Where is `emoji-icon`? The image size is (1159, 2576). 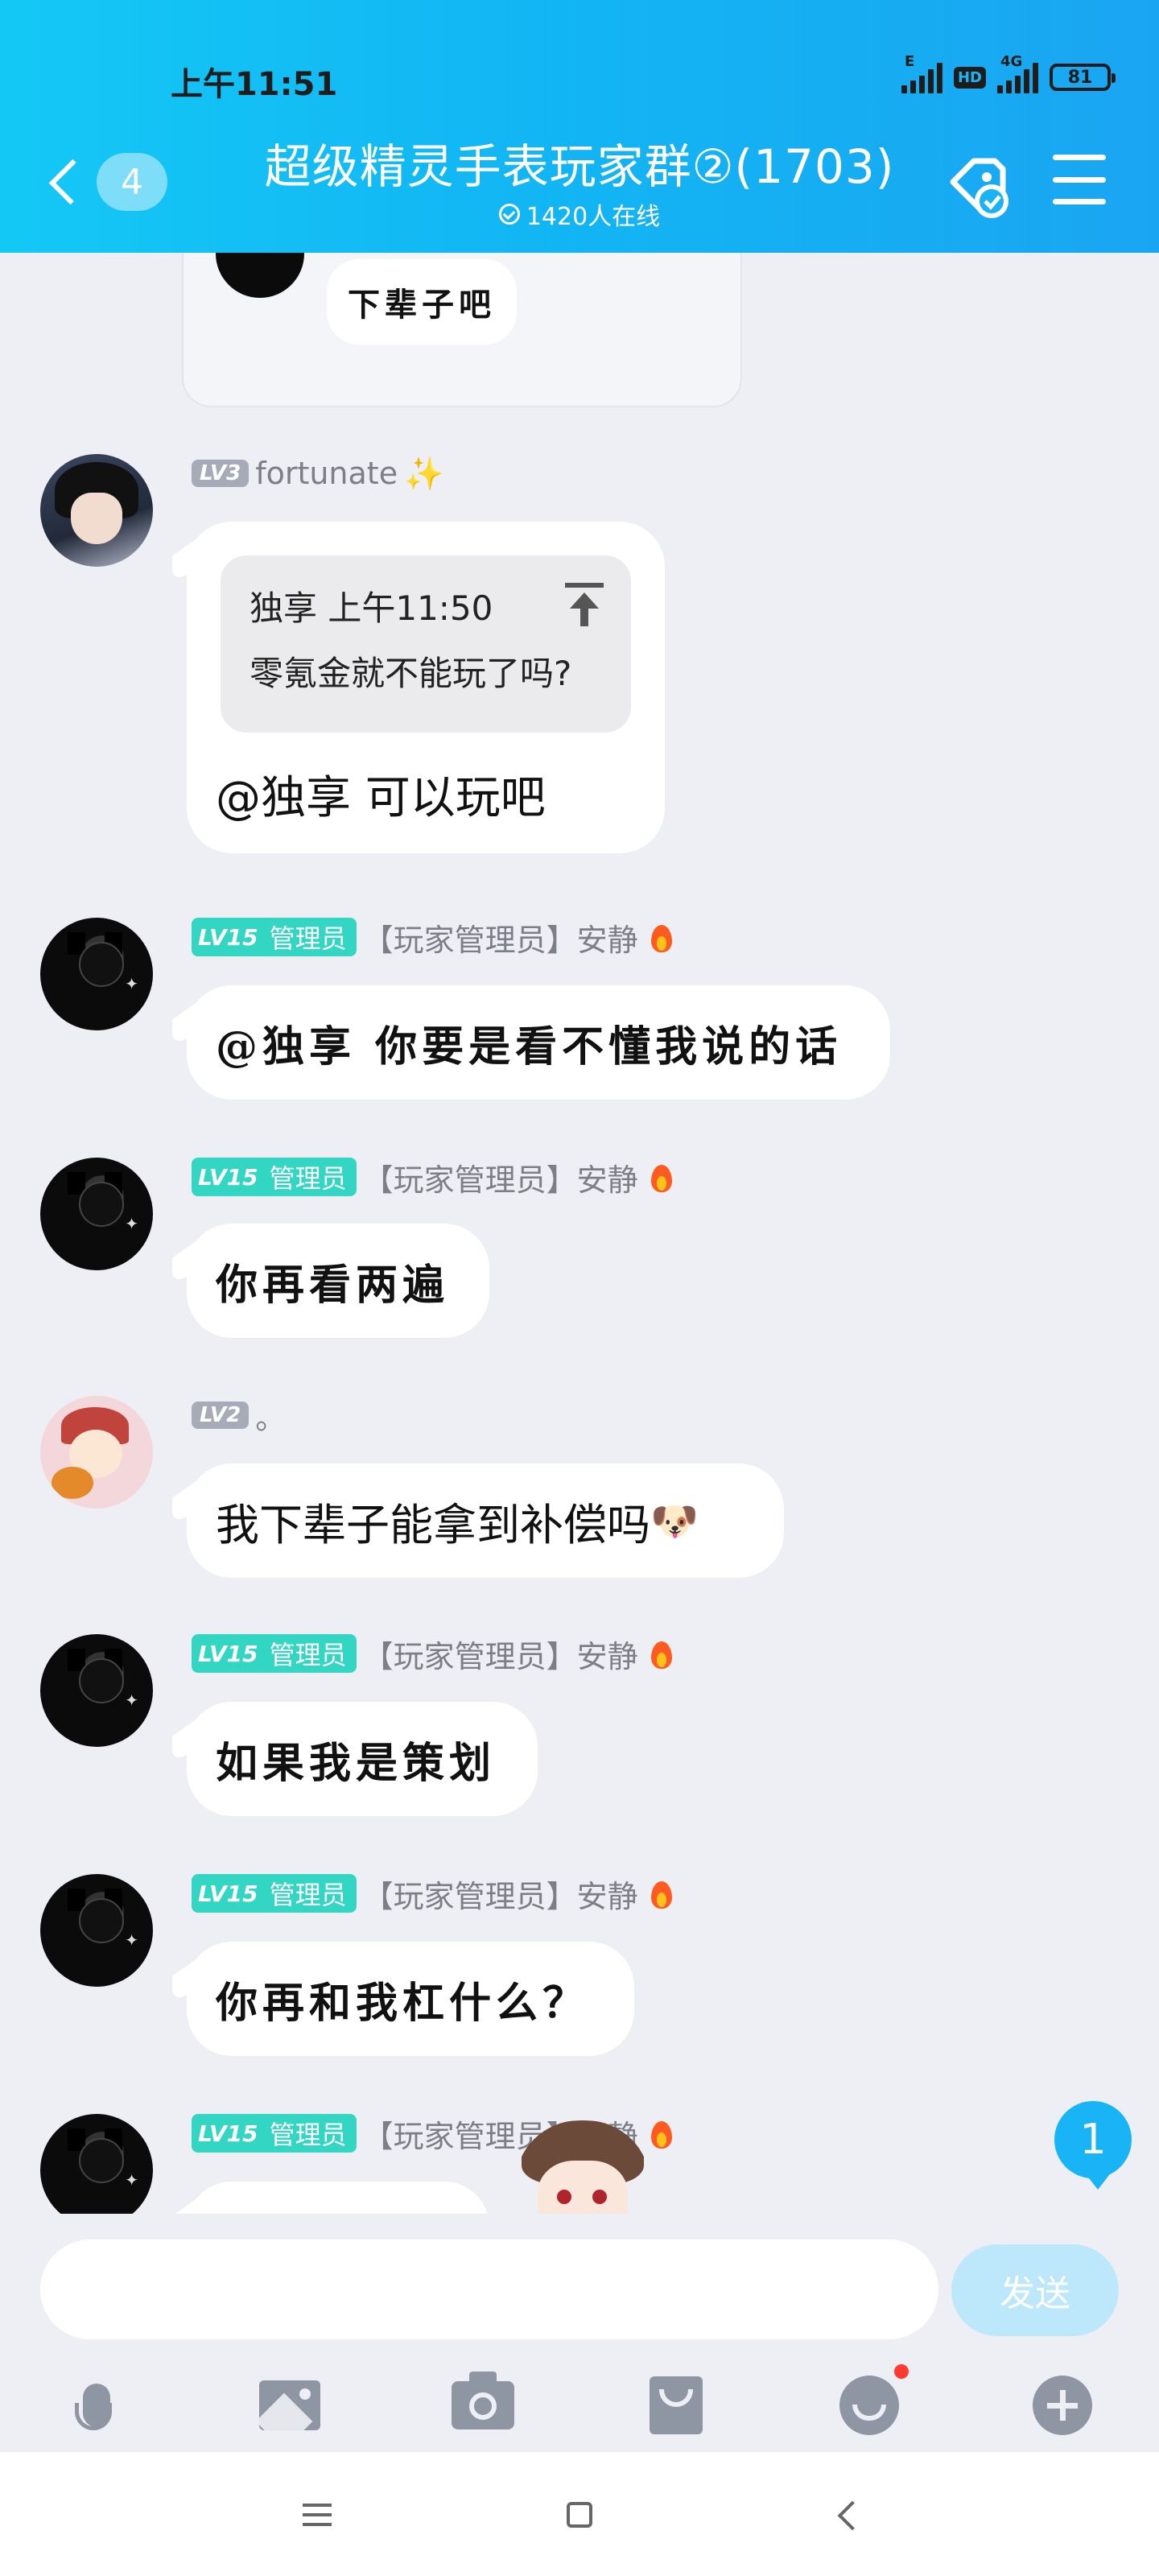
emoji-icon is located at coordinates (874, 2399).